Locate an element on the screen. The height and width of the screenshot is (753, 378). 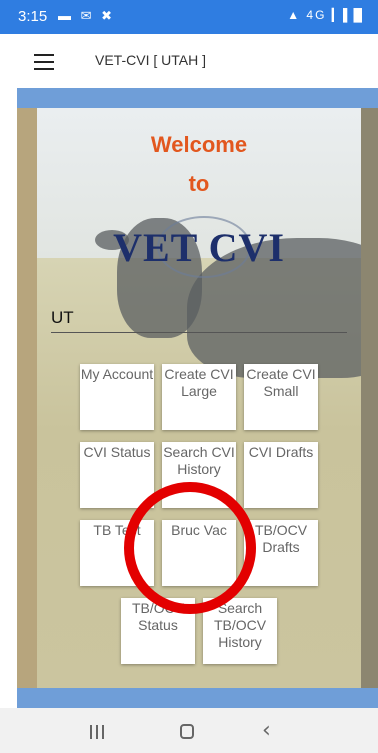
bottom-band is located at coordinates (197, 698).